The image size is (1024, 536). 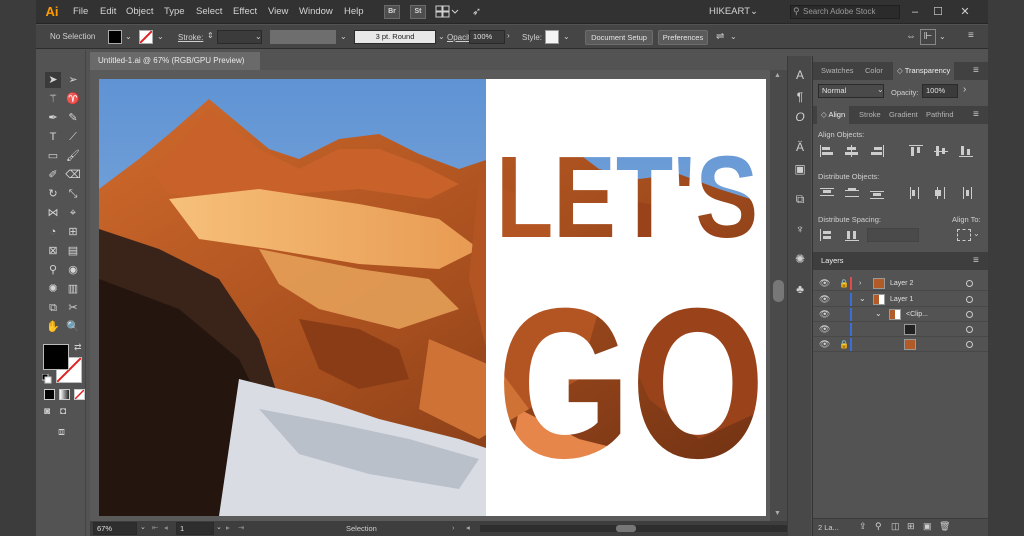 I want to click on layer-name: Layer 1, so click(x=901, y=299).